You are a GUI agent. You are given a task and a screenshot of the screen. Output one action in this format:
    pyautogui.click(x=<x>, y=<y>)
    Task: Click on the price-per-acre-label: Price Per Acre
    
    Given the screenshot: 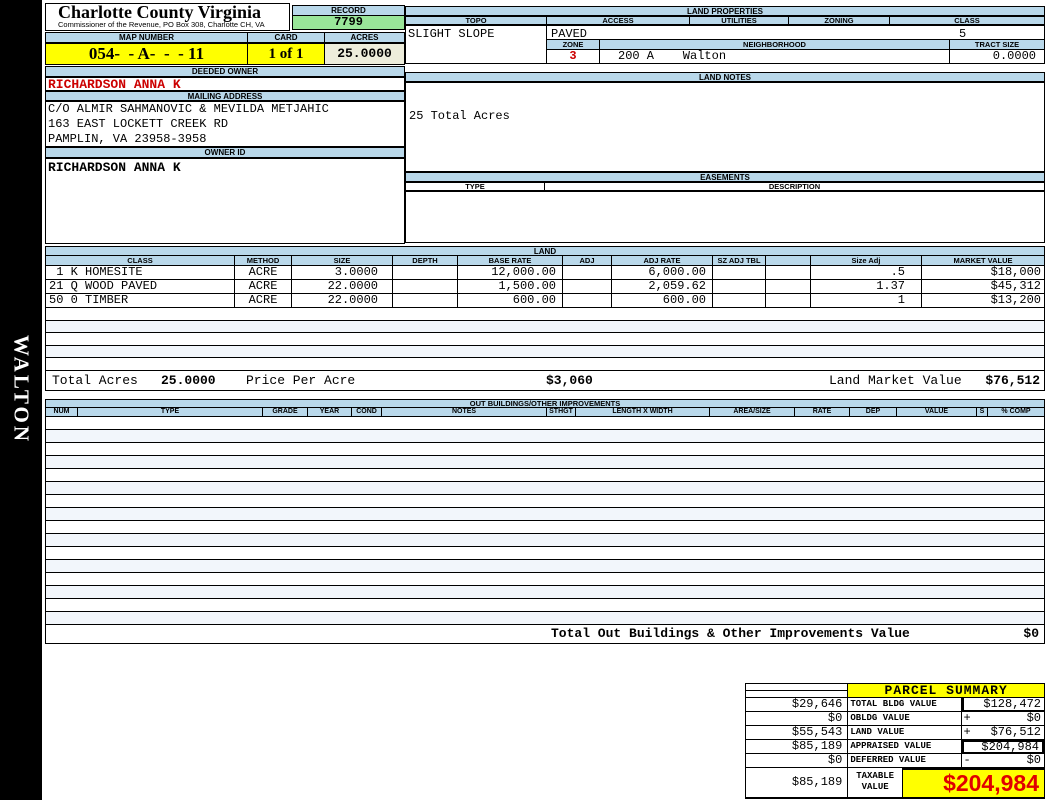 What is the action you would take?
    pyautogui.click(x=301, y=380)
    